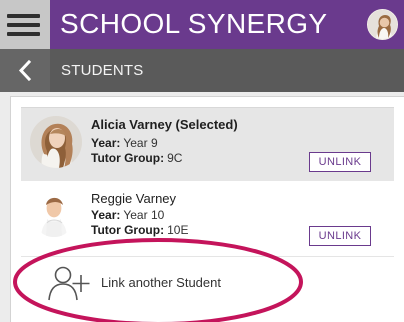 The height and width of the screenshot is (322, 404). I want to click on page-header: STUDENTS, so click(202, 70).